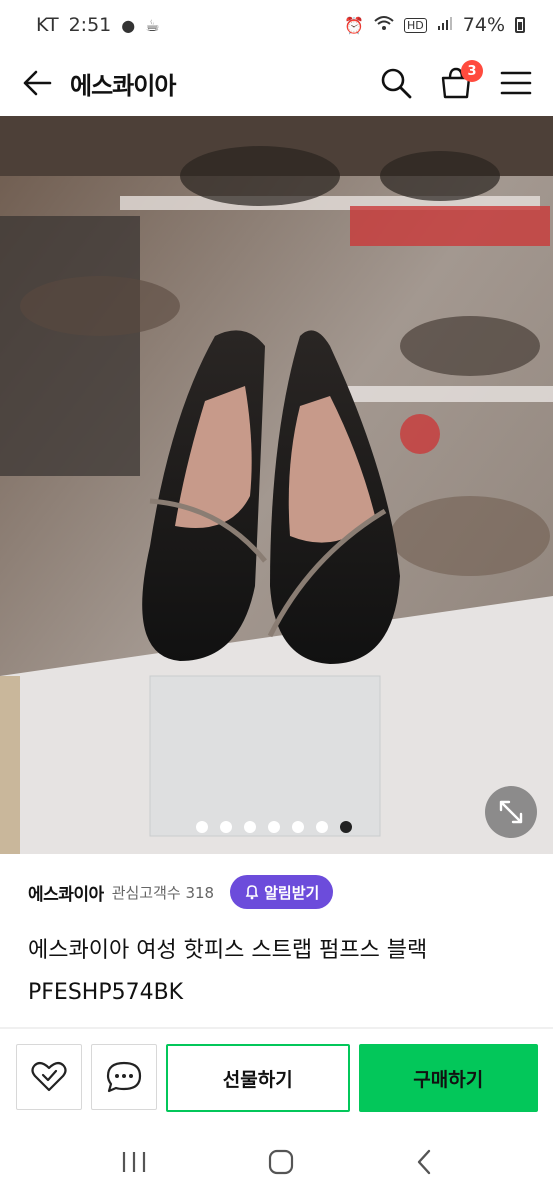 The width and height of the screenshot is (553, 1200). I want to click on clock: 2:51, so click(90, 25).